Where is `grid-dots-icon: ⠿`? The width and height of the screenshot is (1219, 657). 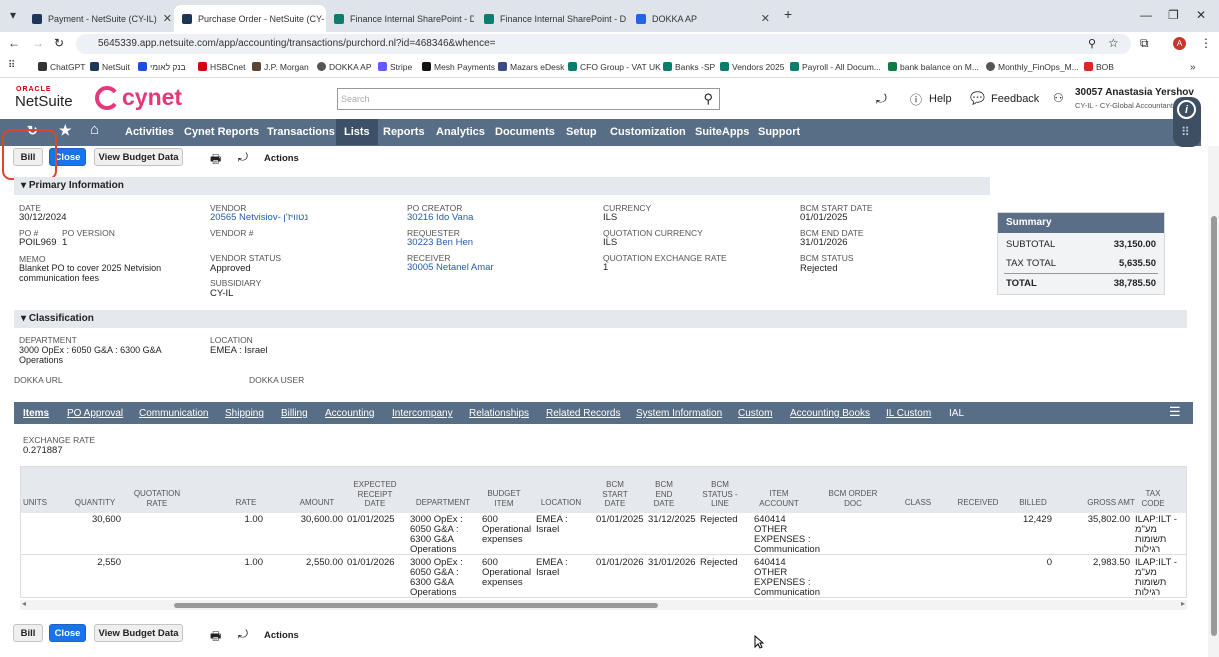 grid-dots-icon: ⠿ is located at coordinates (1185, 132).